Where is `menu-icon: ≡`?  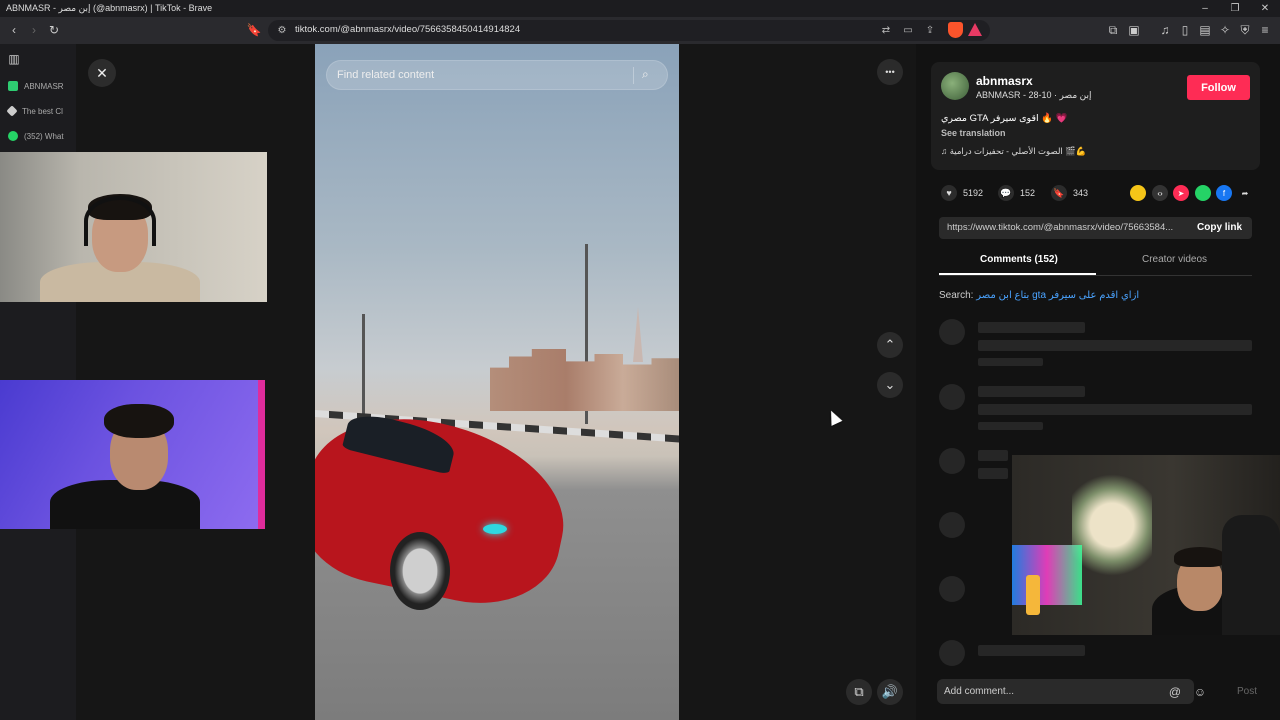
menu-icon: ≡ is located at coordinates (1265, 30).